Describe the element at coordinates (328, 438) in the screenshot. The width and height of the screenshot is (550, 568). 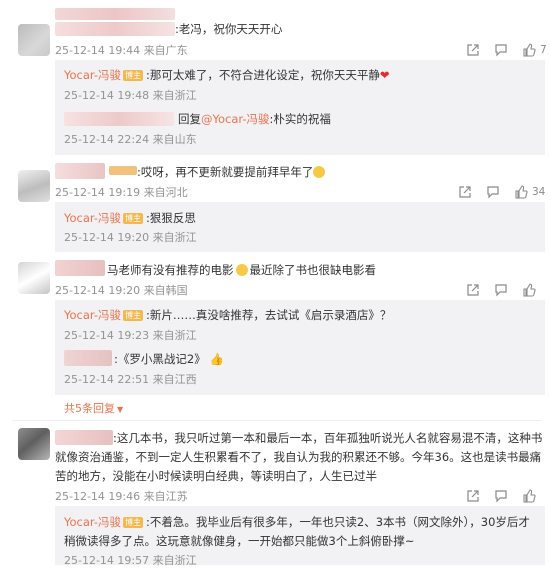
I see `comment-text-line: :这几本书，我只听过第一本和最后一本，百年孤独听说光人名就容易混不清，这种书` at that location.